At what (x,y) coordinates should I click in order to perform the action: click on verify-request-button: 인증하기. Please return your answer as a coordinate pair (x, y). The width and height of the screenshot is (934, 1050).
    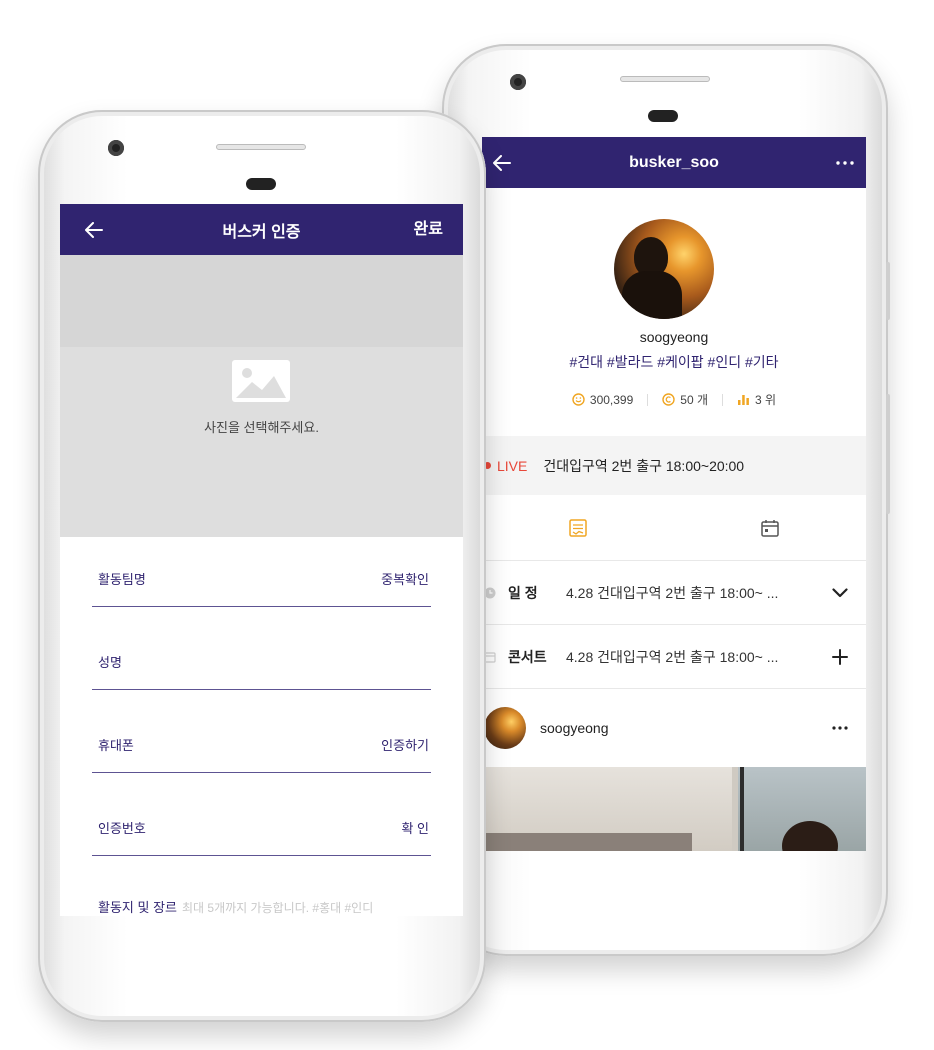
    Looking at the image, I should click on (405, 744).